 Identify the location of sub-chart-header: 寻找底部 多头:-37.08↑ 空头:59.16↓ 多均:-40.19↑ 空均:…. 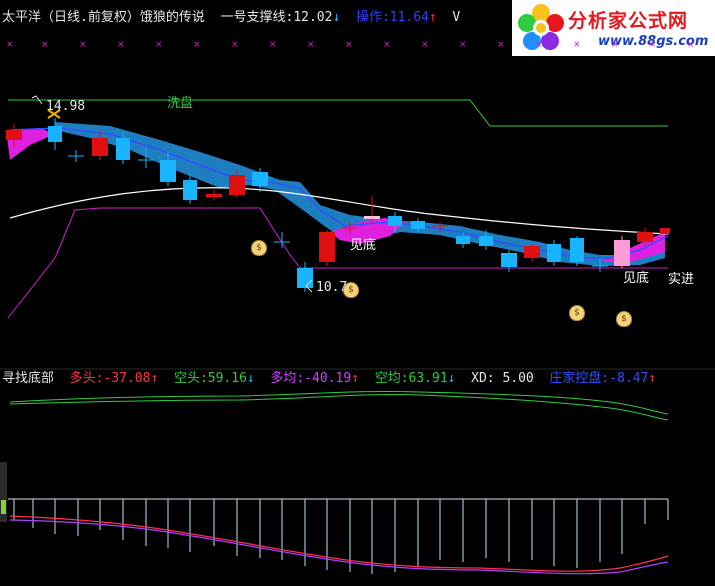
(329, 379).